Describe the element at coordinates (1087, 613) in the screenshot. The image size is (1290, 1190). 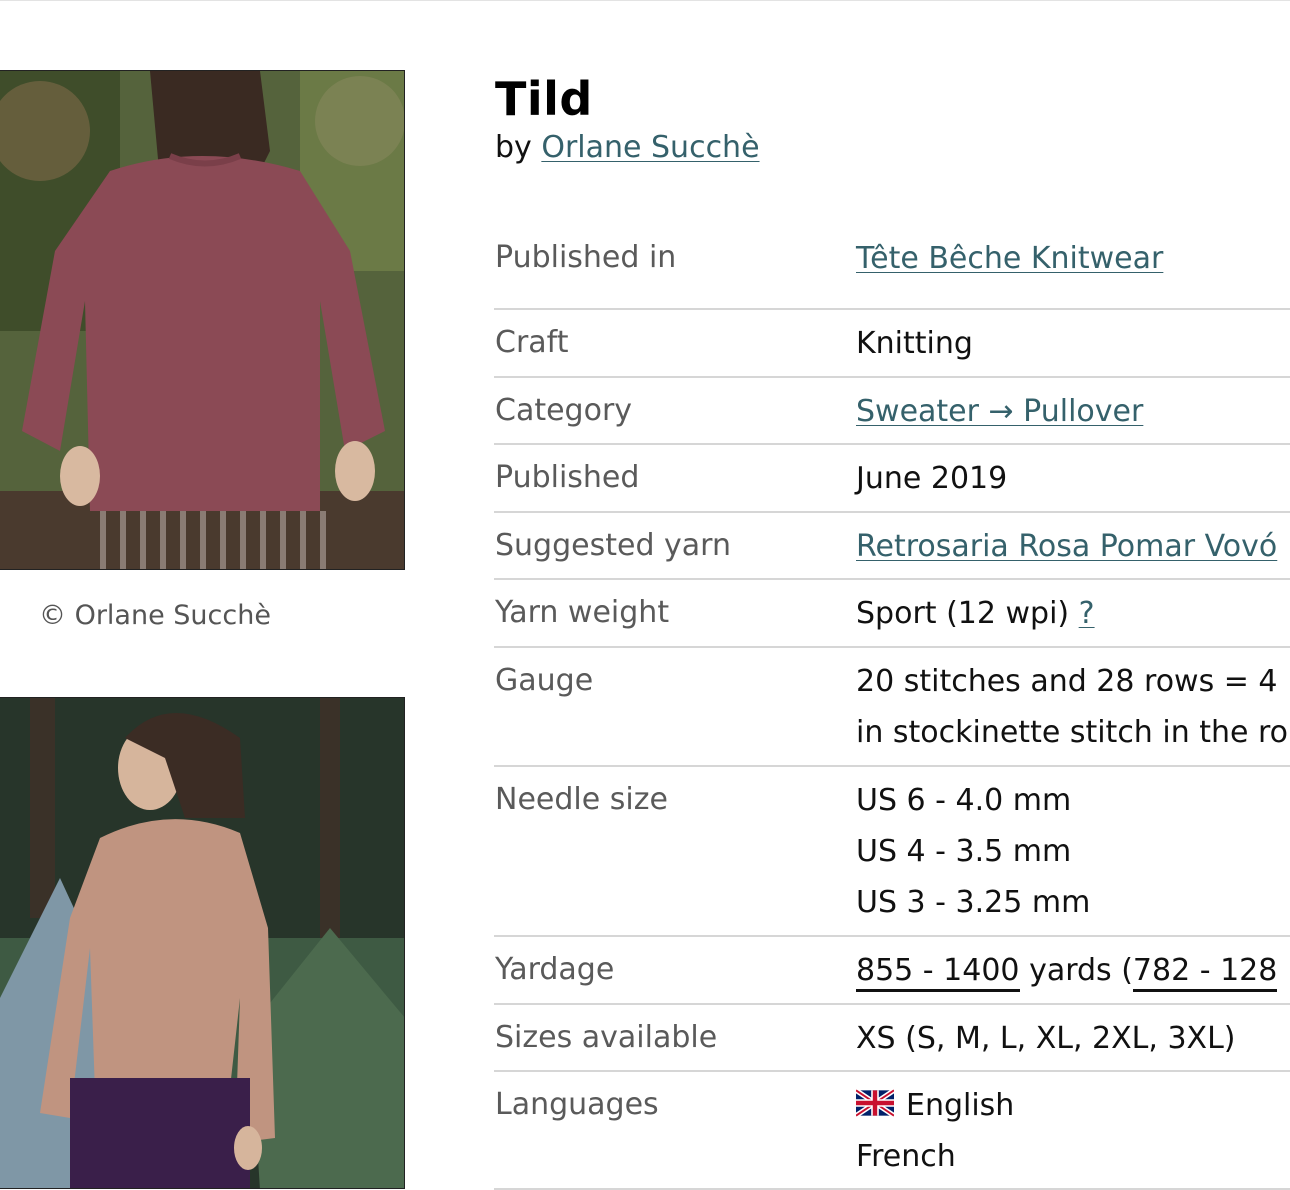
I see `yarn-weight-help-link: ?` at that location.